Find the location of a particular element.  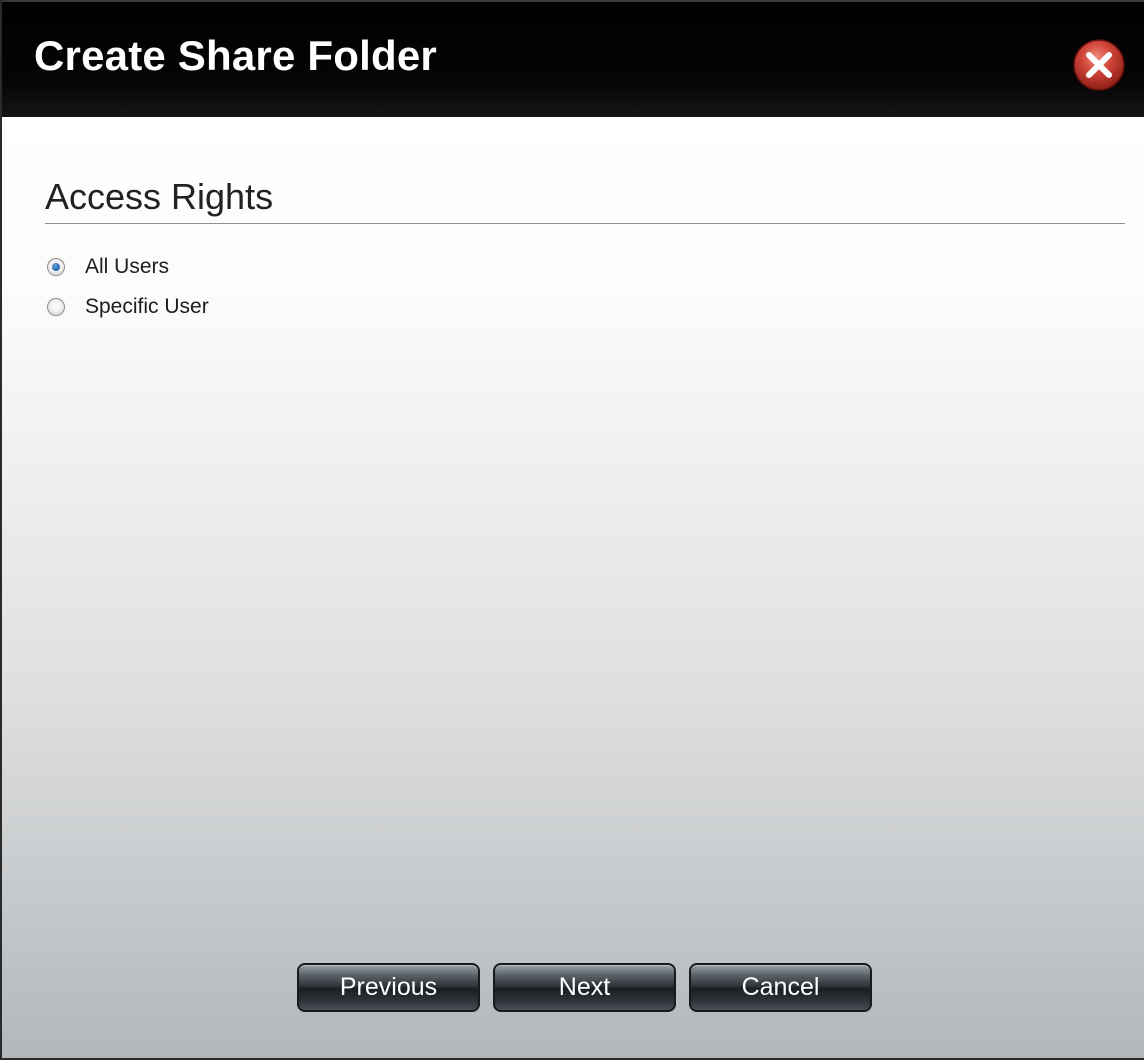

next-button: Next is located at coordinates (584, 987).